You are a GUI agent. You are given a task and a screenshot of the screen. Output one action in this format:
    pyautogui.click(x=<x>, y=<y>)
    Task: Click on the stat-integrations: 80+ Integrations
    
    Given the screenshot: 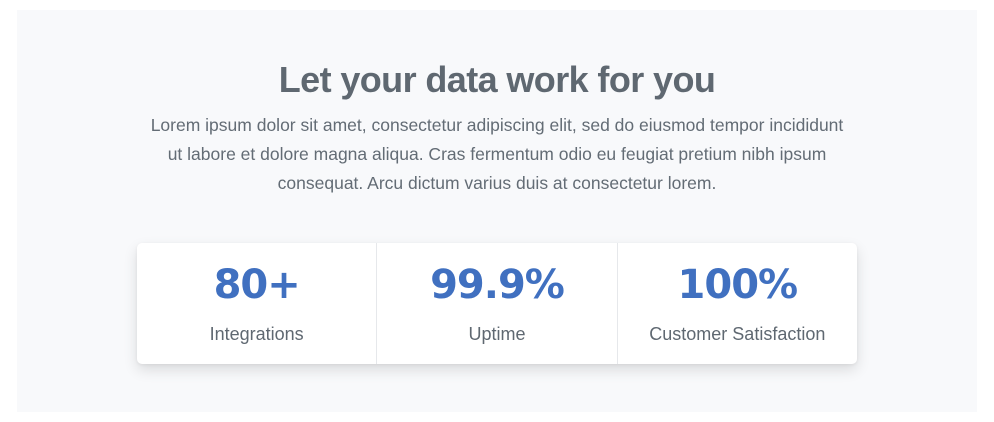 What is the action you would take?
    pyautogui.click(x=256, y=303)
    